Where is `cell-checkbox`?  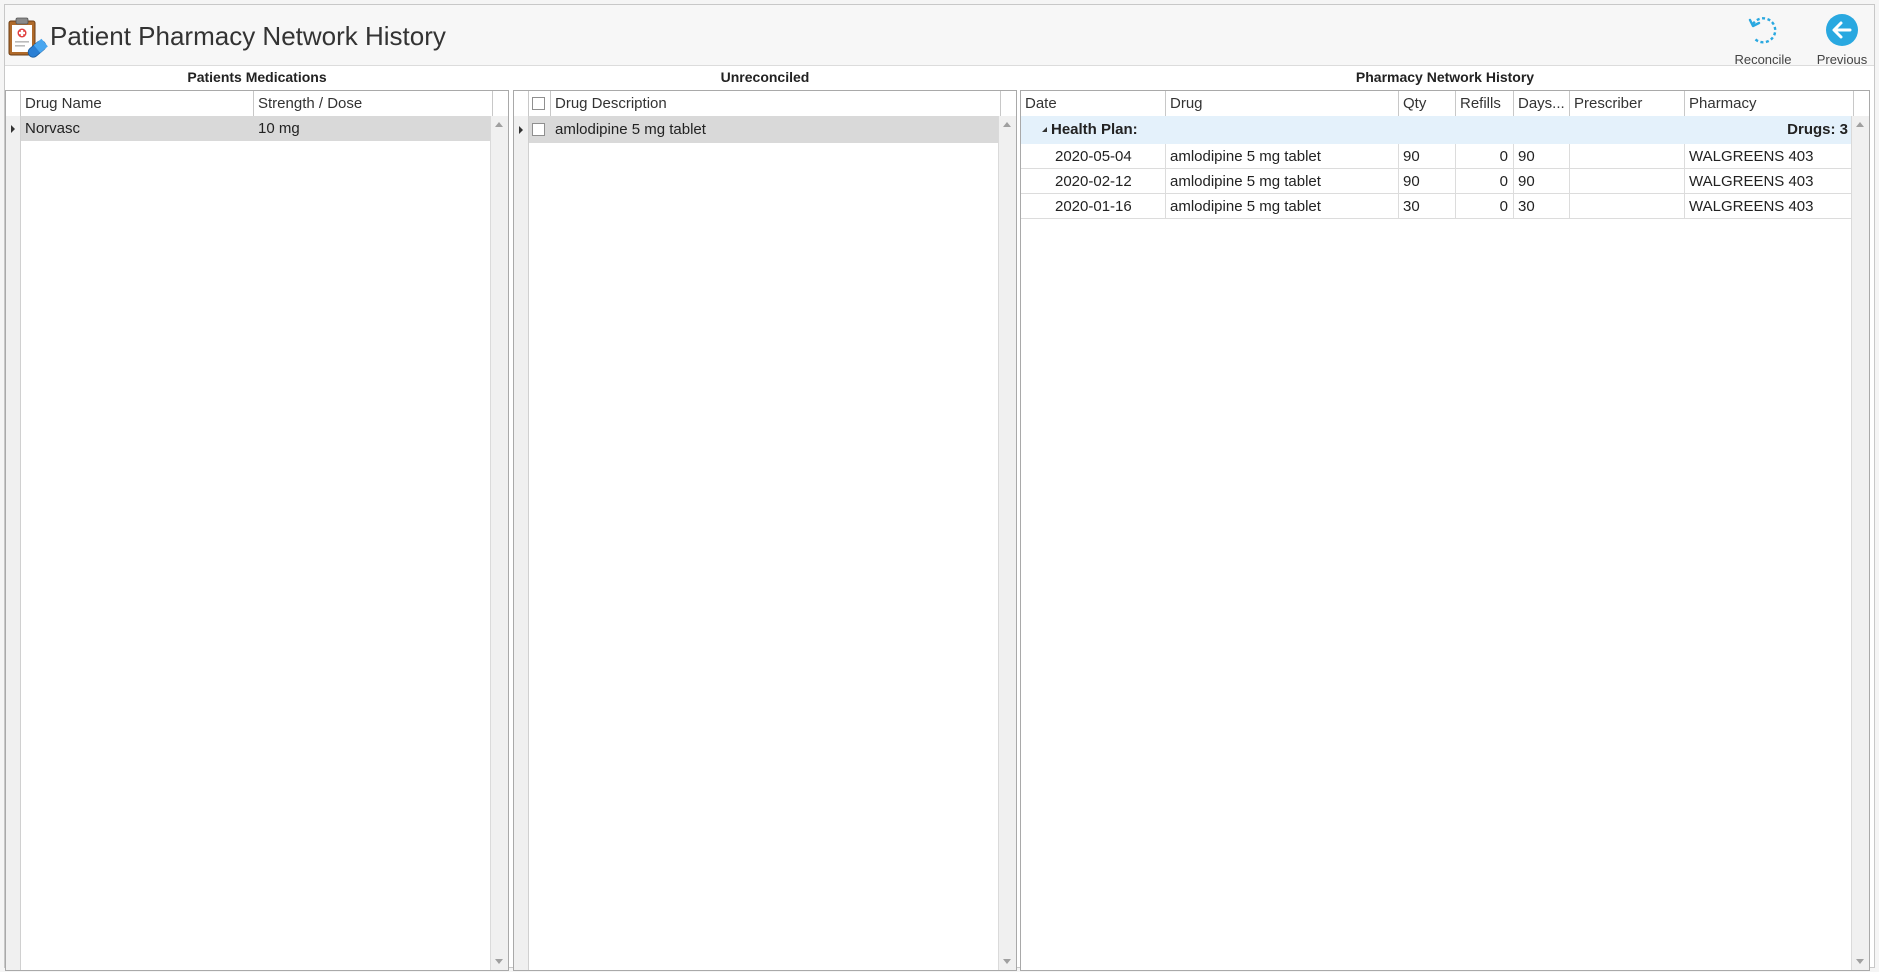
cell-checkbox is located at coordinates (540, 129).